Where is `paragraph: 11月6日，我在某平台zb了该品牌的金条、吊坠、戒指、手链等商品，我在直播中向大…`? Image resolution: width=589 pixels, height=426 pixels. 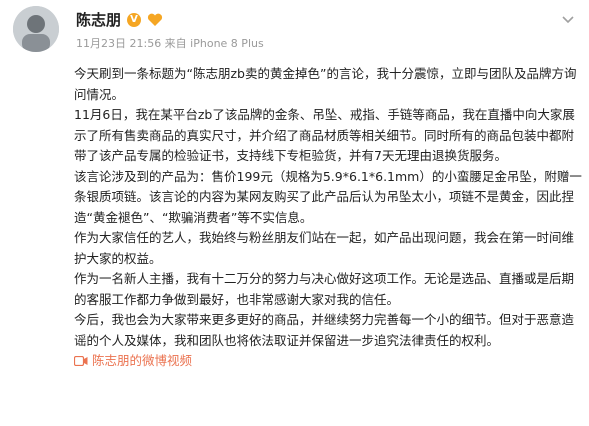 paragraph: 11月6日，我在某平台zb了该品牌的金条、吊坠、戒指、手链等商品，我在直播中向大… is located at coordinates (324, 135).